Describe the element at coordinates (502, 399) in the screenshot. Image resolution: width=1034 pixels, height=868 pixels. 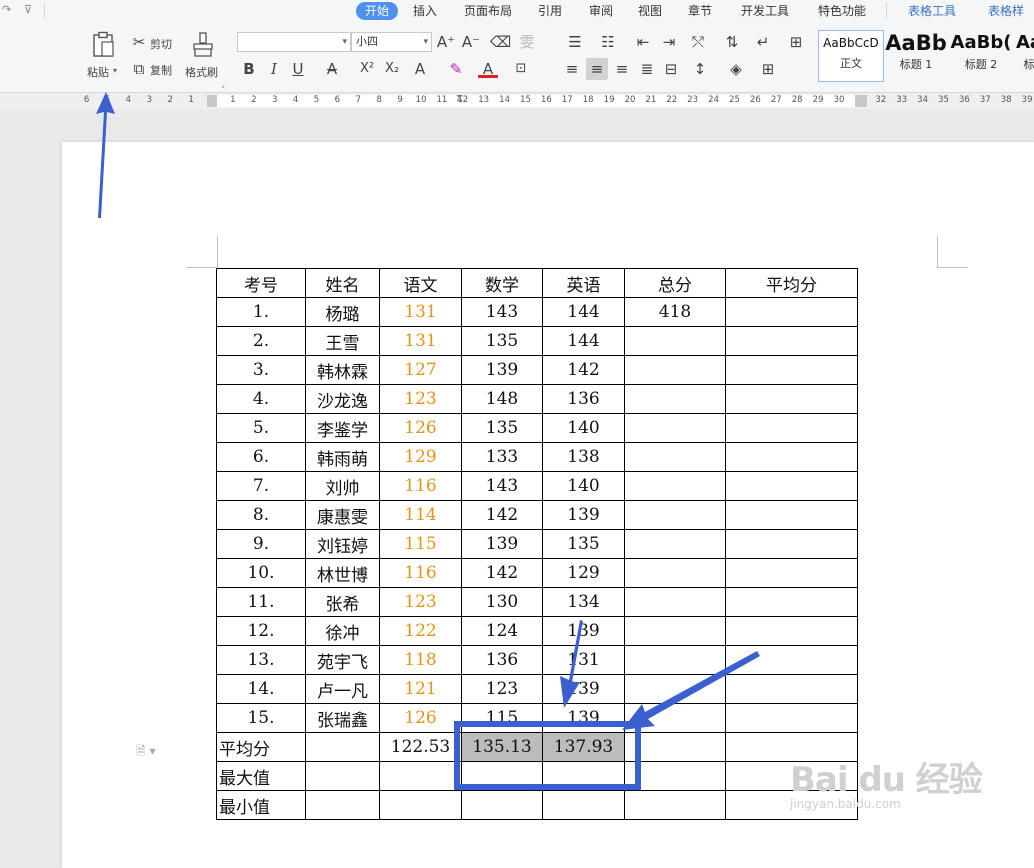
I see `table-cell: 148` at that location.